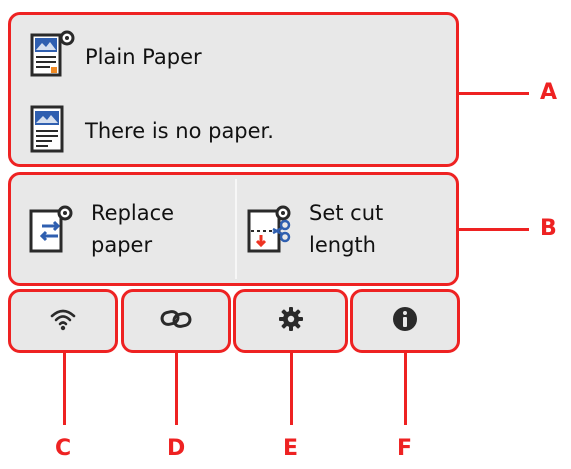 The height and width of the screenshot is (469, 571). Describe the element at coordinates (405, 448) in the screenshot. I see `callout-label-f: F` at that location.